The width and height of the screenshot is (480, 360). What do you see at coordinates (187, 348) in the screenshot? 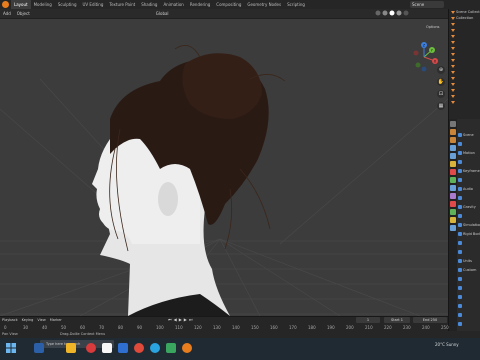
I see `blender-taskbar-icon` at bounding box center [187, 348].